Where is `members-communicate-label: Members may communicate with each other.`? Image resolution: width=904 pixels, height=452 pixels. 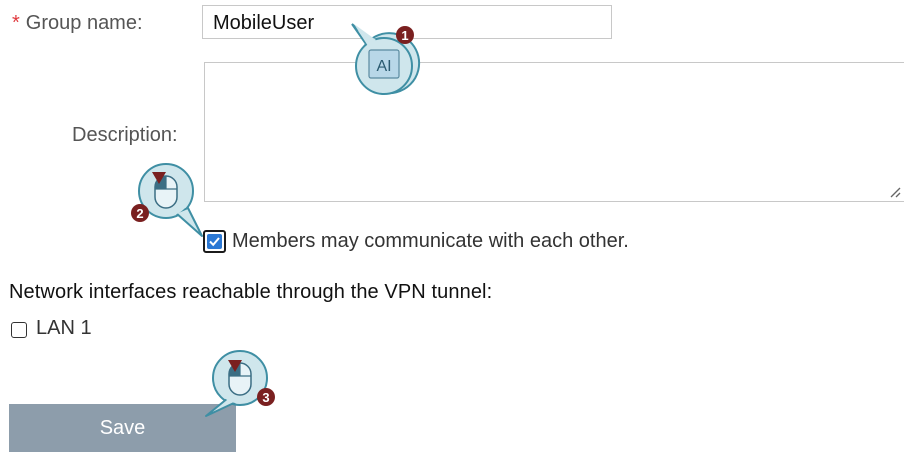
members-communicate-label: Members may communicate with each other. is located at coordinates (430, 241).